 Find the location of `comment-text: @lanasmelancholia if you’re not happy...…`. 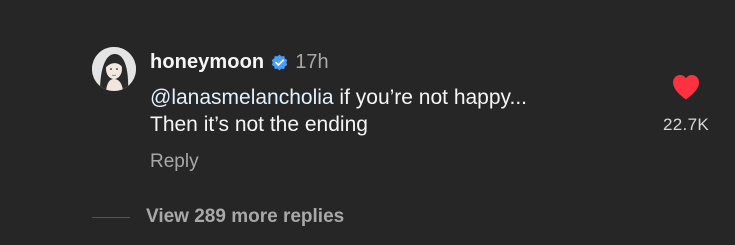

comment-text: @lanasmelancholia if you’re not happy...… is located at coordinates (390, 111).